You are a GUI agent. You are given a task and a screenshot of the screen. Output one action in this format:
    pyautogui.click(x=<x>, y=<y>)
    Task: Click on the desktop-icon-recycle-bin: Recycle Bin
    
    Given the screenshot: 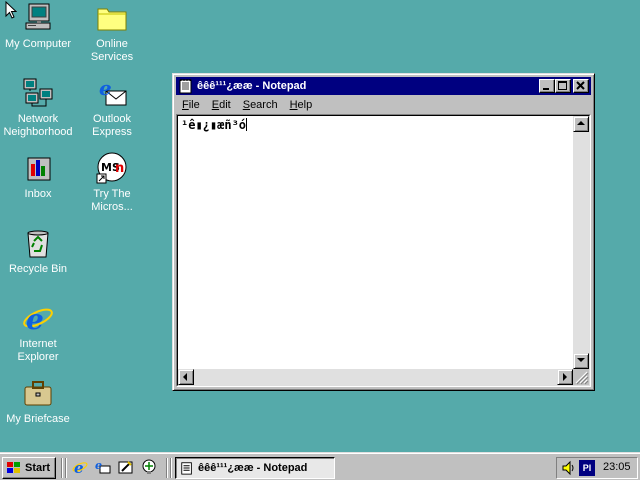 What is the action you would take?
    pyautogui.click(x=38, y=251)
    